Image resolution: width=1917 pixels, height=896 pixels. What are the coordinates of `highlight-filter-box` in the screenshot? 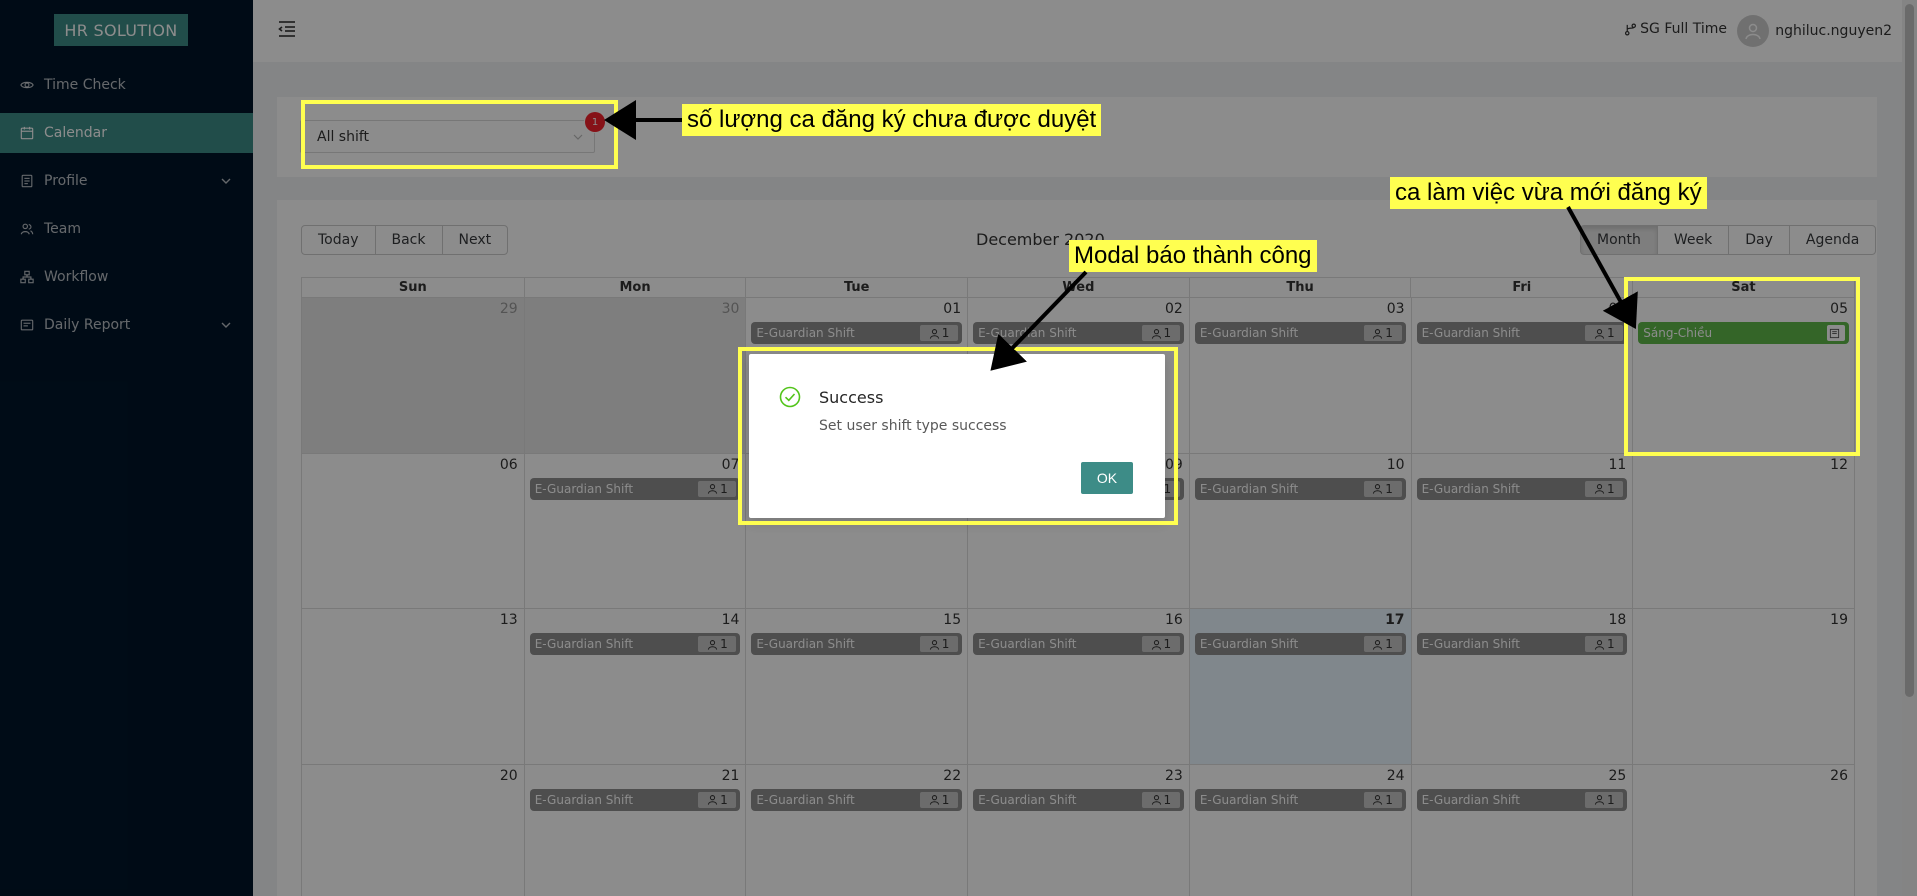 It's located at (459, 134).